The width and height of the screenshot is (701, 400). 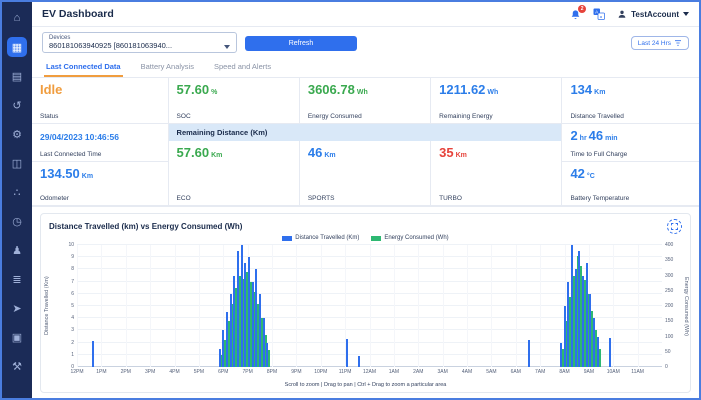 I want to click on y-axis-left-title: Distance Travelled (Km), so click(x=47, y=306).